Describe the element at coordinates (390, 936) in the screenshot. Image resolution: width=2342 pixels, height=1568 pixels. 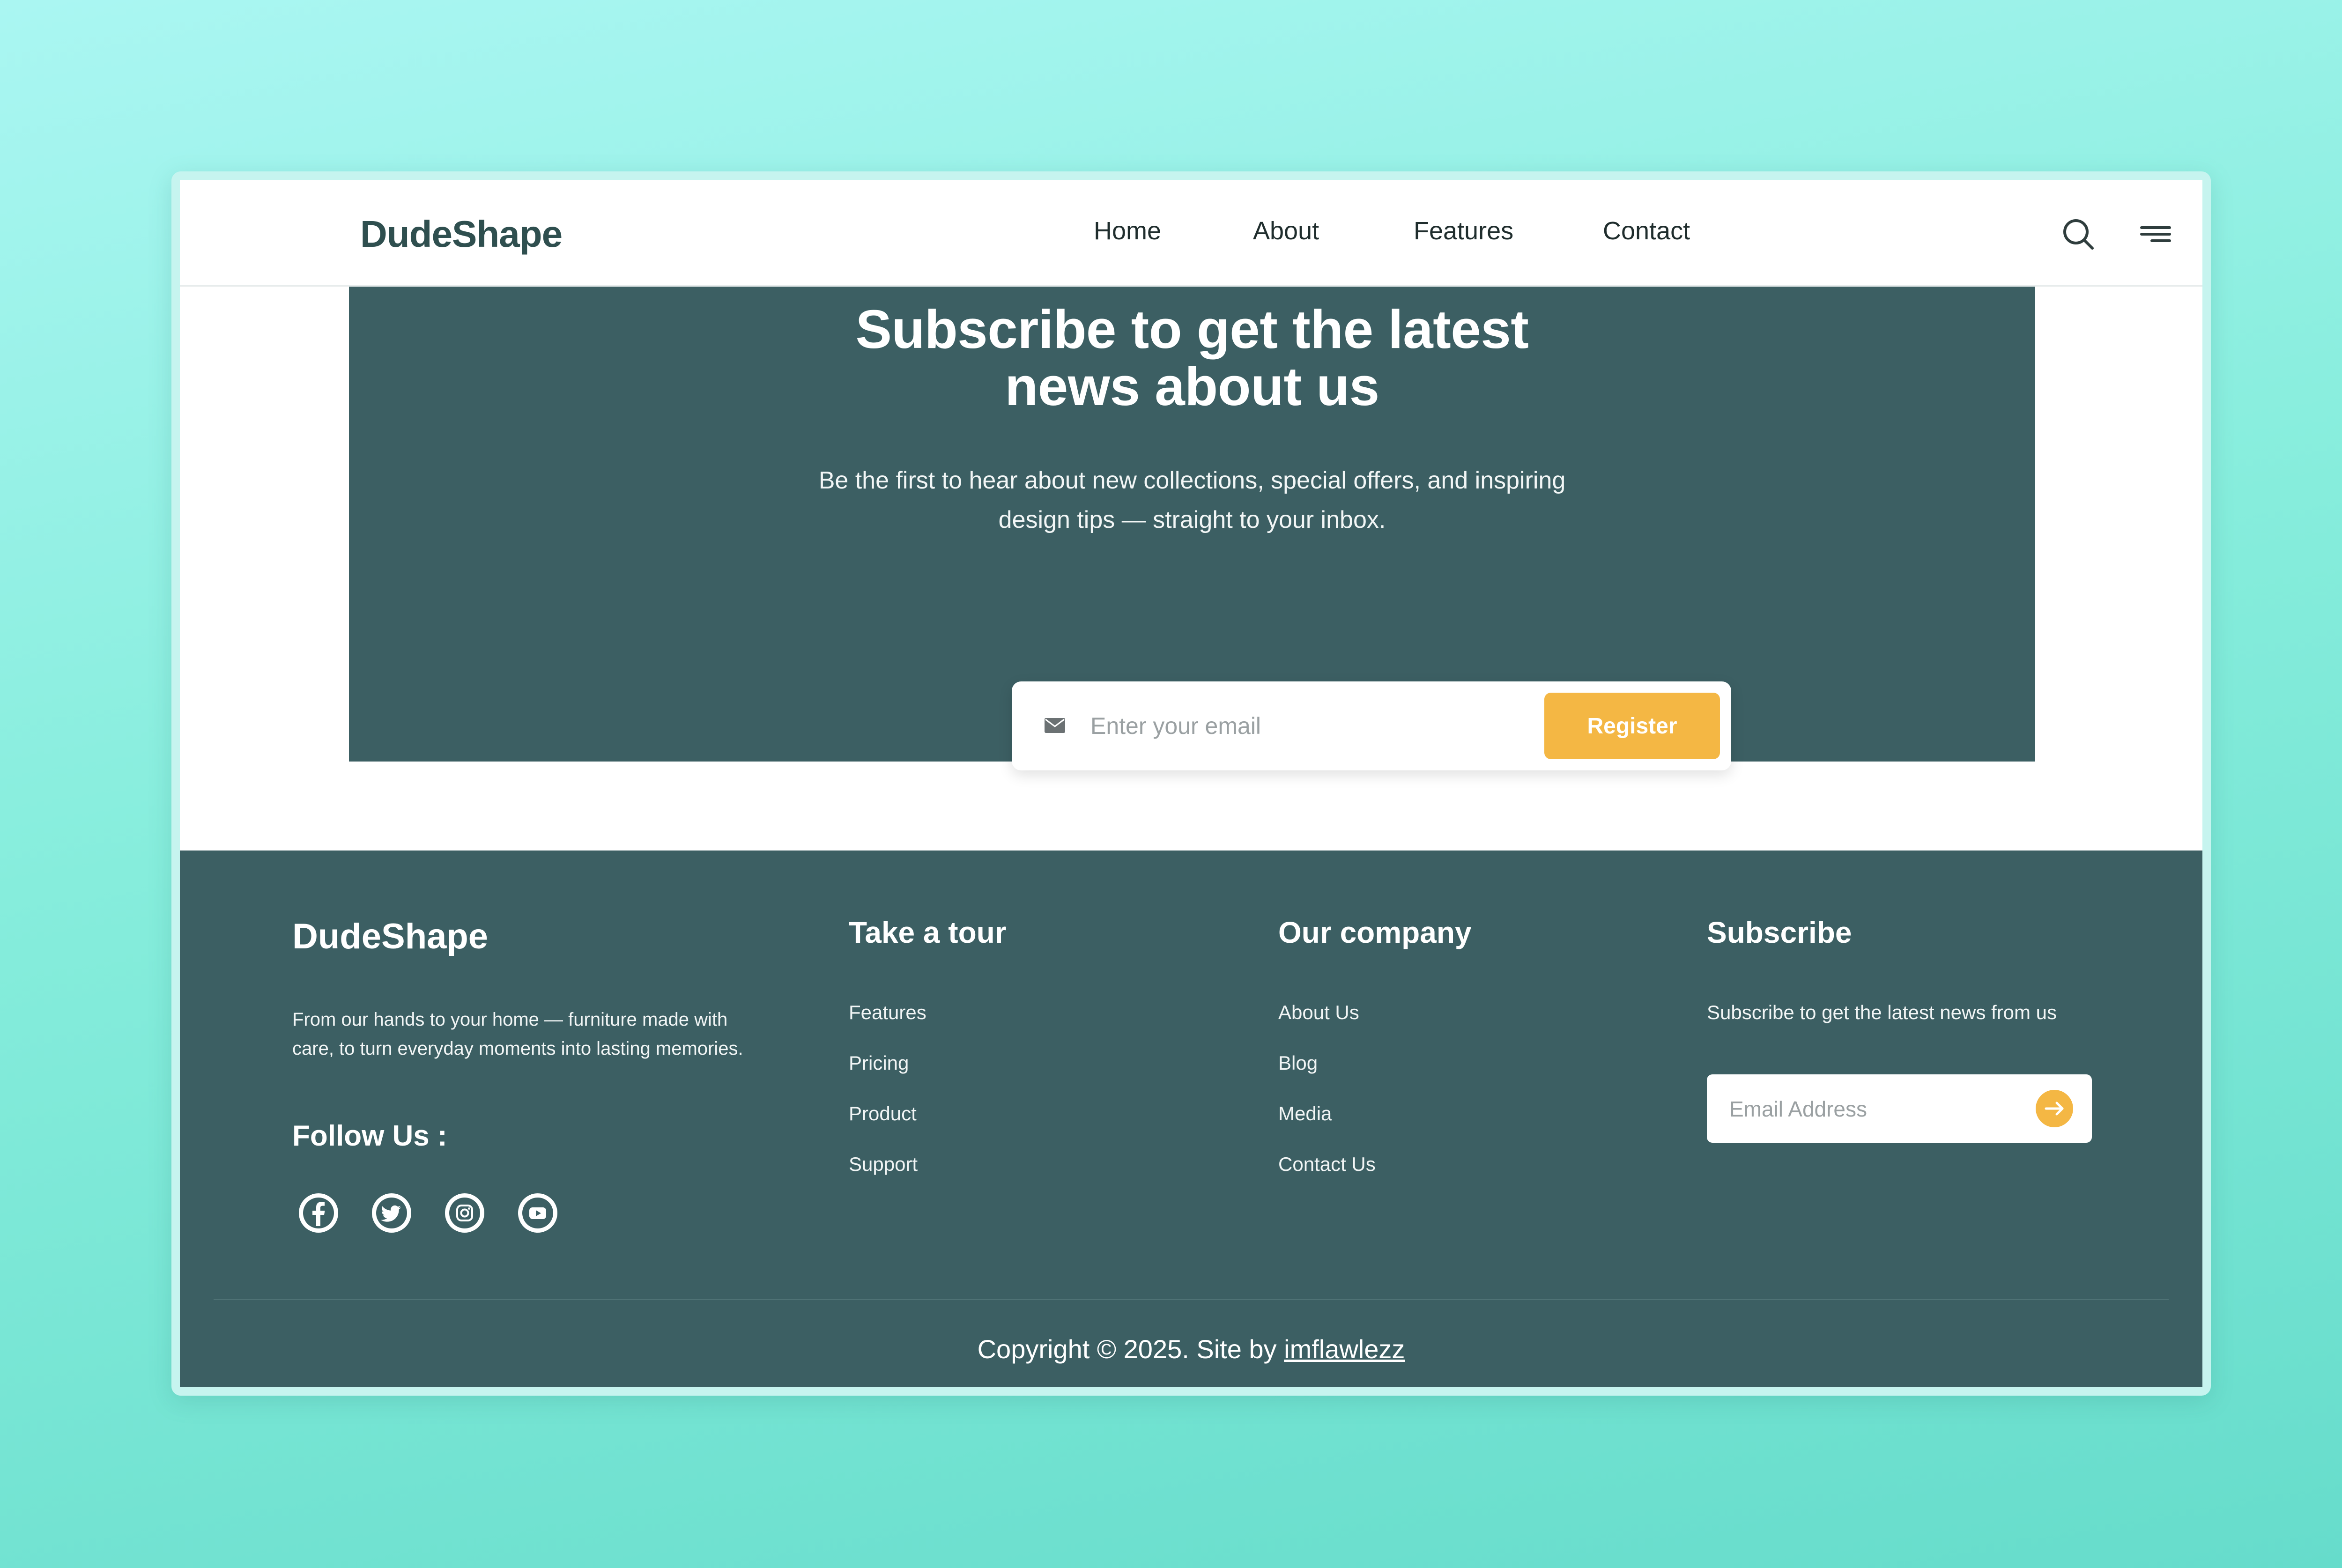
I see `footer-logo: DudeShape` at that location.